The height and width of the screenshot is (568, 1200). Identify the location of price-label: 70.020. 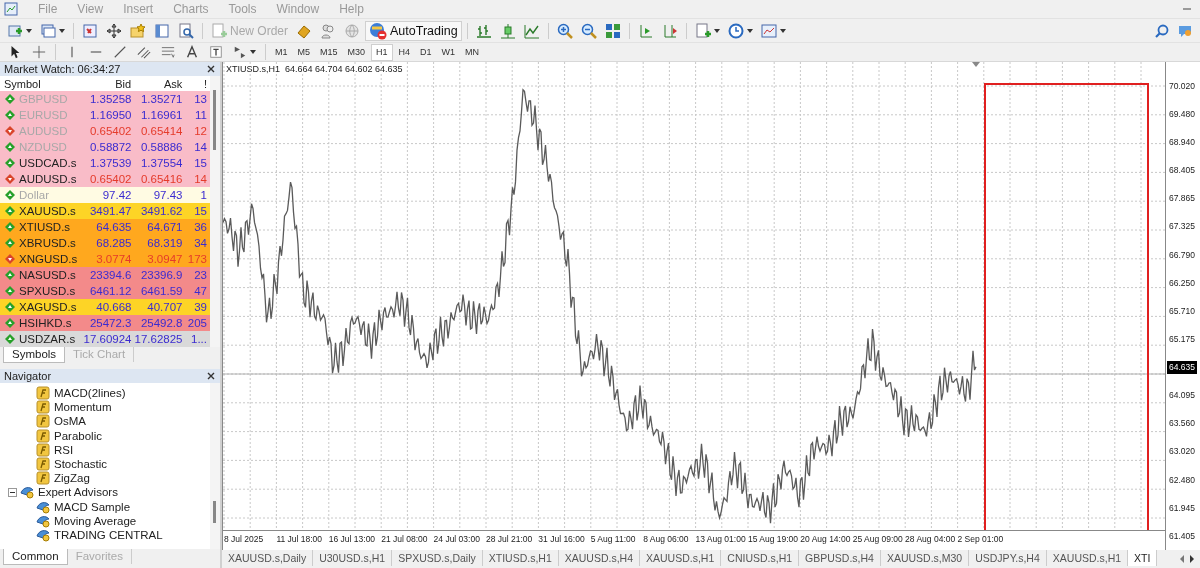
(1182, 85).